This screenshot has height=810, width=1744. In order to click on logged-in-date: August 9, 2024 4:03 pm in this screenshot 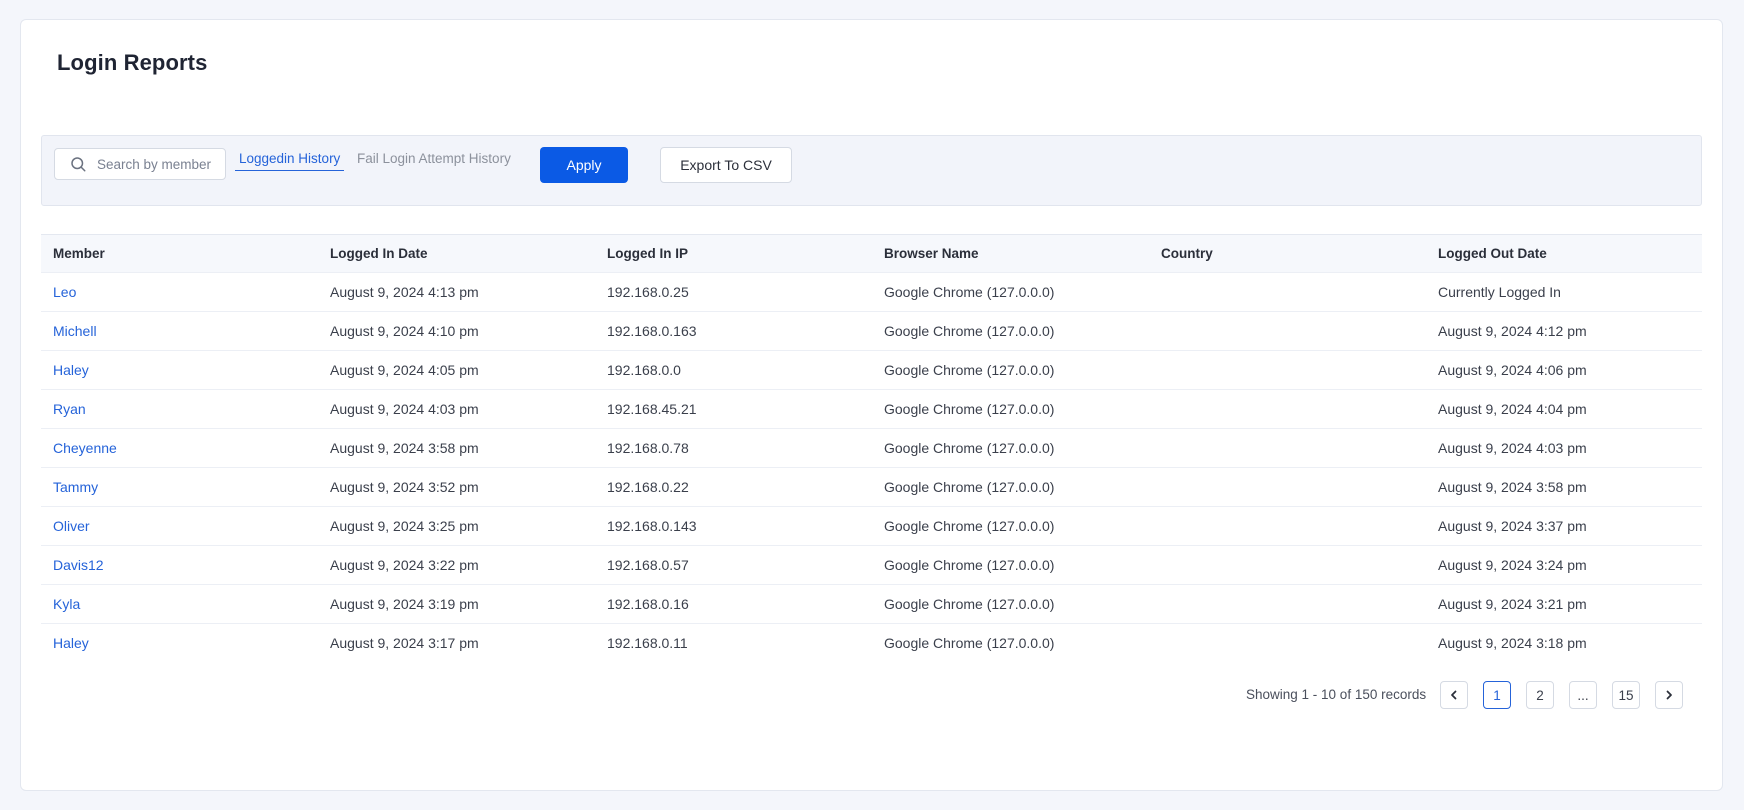, I will do `click(456, 408)`.